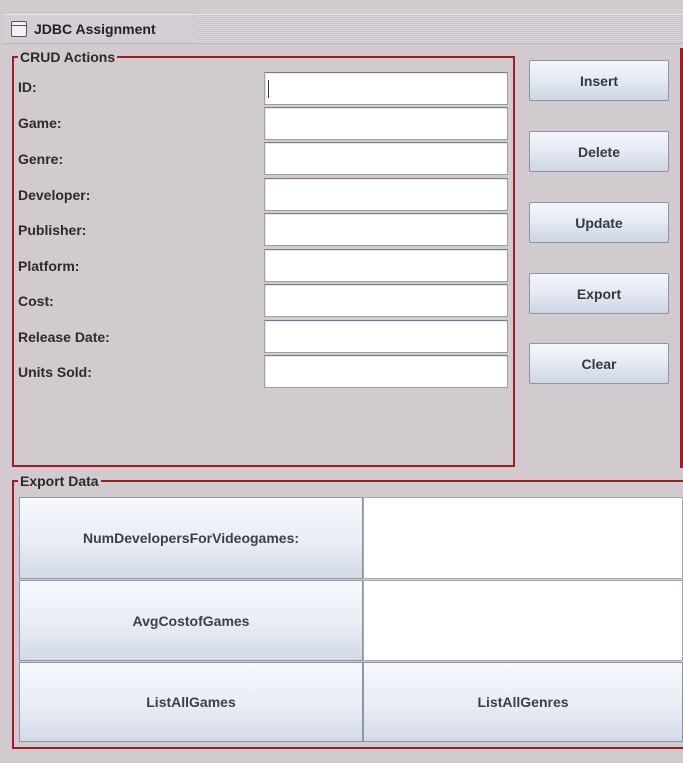  Describe the element at coordinates (191, 702) in the screenshot. I see `list-all-games-button: ListAllGames` at that location.